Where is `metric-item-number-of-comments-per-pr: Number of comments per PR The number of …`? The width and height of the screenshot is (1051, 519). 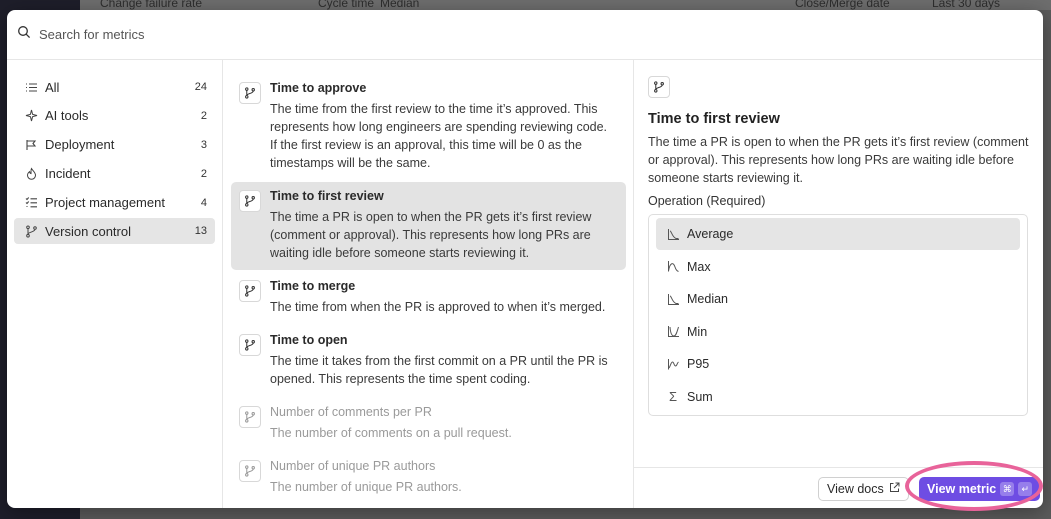
metric-item-number-of-comments-per-pr: Number of comments per PR The number of … is located at coordinates (428, 424).